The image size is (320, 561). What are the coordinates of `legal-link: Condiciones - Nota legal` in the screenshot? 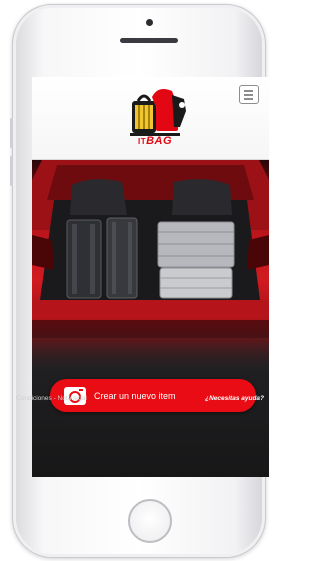 It's located at (51, 398).